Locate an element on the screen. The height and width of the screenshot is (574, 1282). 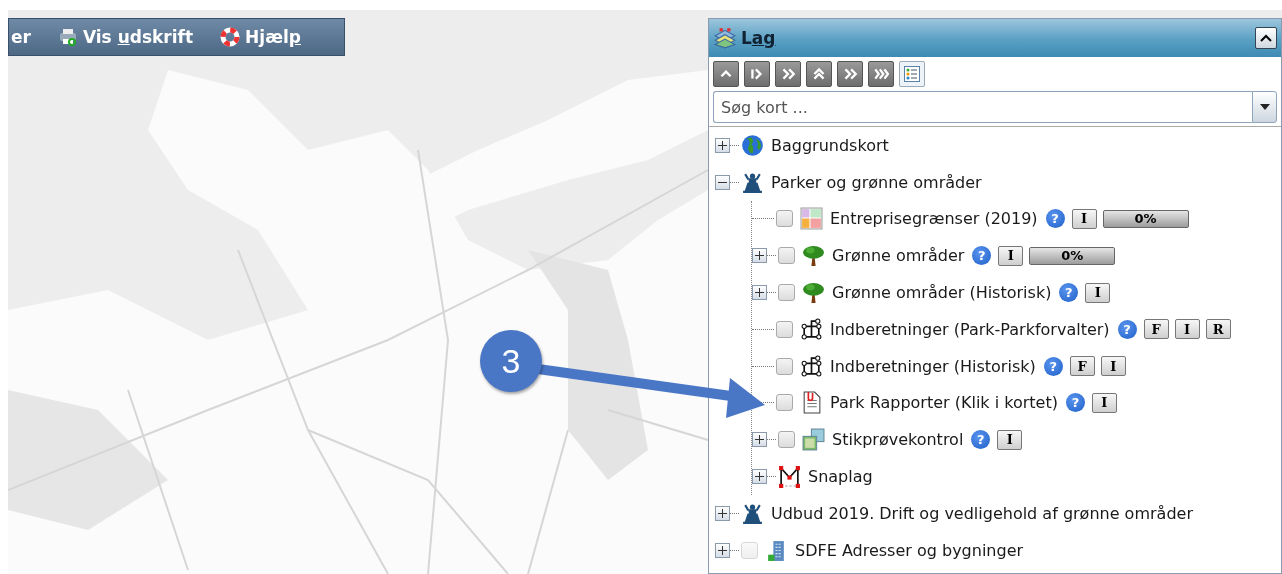
step-forward-icon is located at coordinates (757, 74).